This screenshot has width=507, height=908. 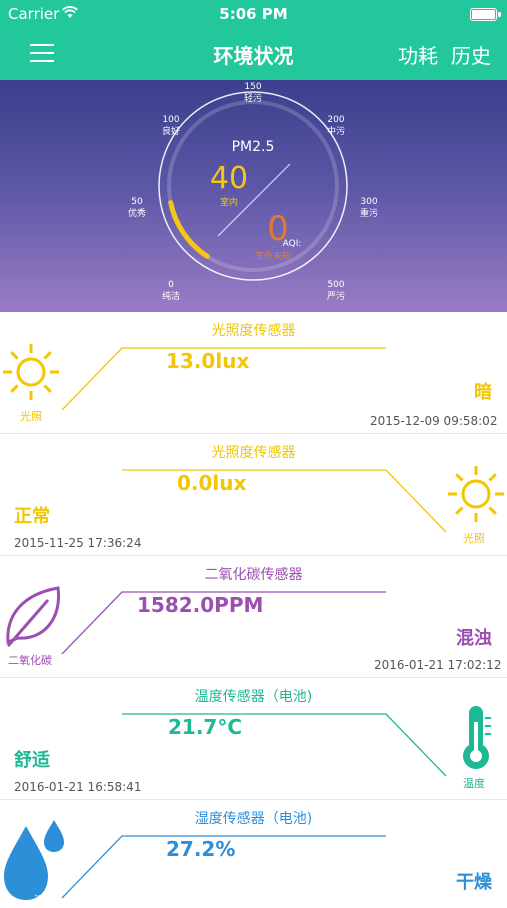 I want to click on water-drop-icon, so click(x=34, y=860).